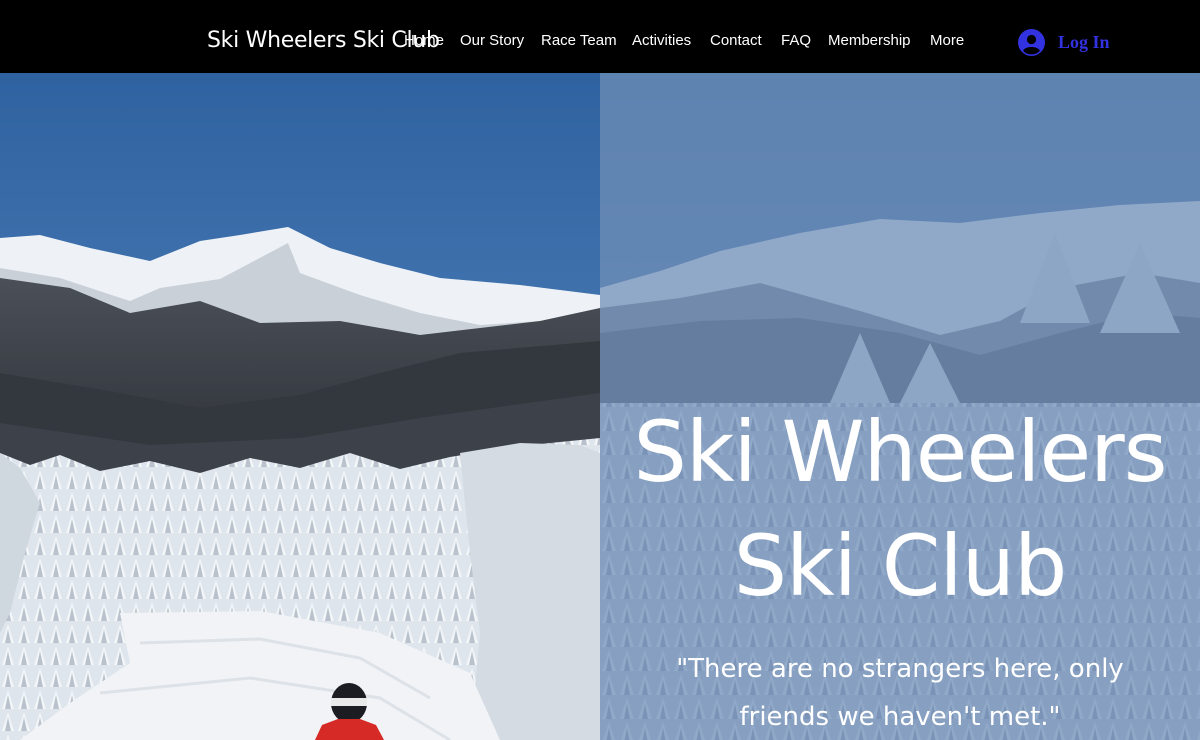 The width and height of the screenshot is (1200, 740). Describe the element at coordinates (424, 40) in the screenshot. I see `nav-home: Home` at that location.